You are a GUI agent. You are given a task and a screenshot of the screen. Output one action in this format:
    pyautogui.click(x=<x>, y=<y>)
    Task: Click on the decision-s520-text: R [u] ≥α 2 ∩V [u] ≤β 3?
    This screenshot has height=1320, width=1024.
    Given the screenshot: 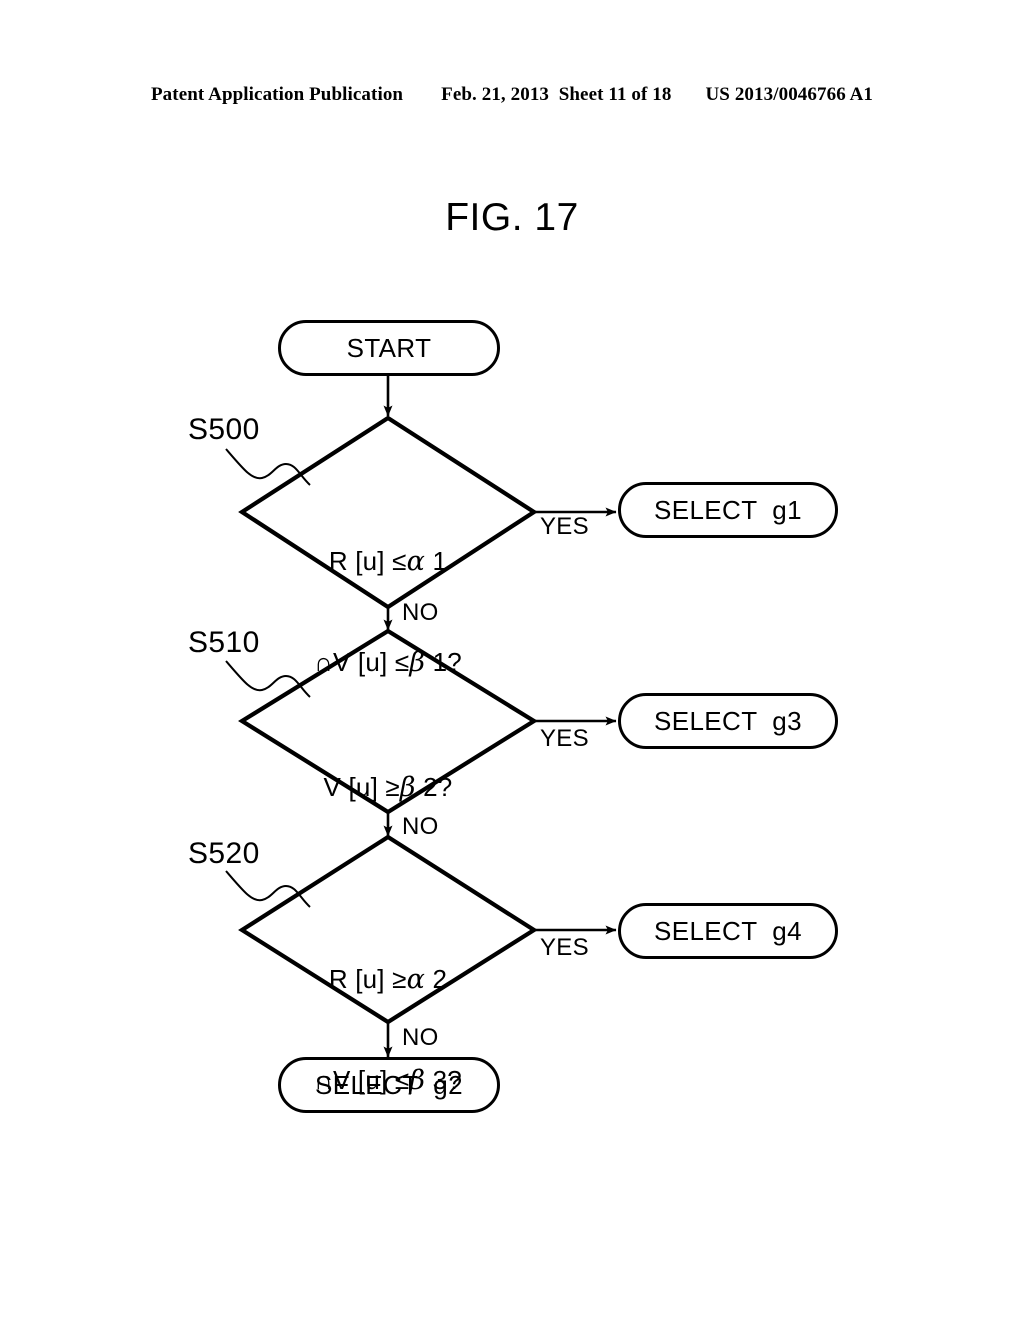 What is the action you would take?
    pyautogui.click(x=388, y=1013)
    